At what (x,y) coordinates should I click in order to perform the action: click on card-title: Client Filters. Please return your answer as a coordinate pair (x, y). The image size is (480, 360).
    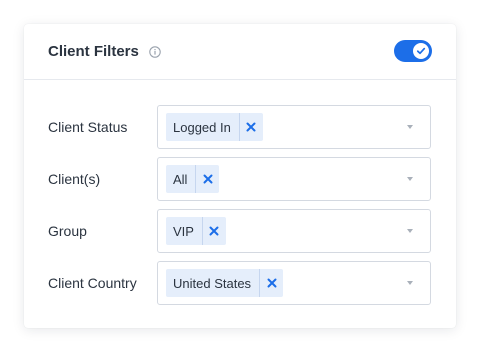
    Looking at the image, I should click on (93, 51).